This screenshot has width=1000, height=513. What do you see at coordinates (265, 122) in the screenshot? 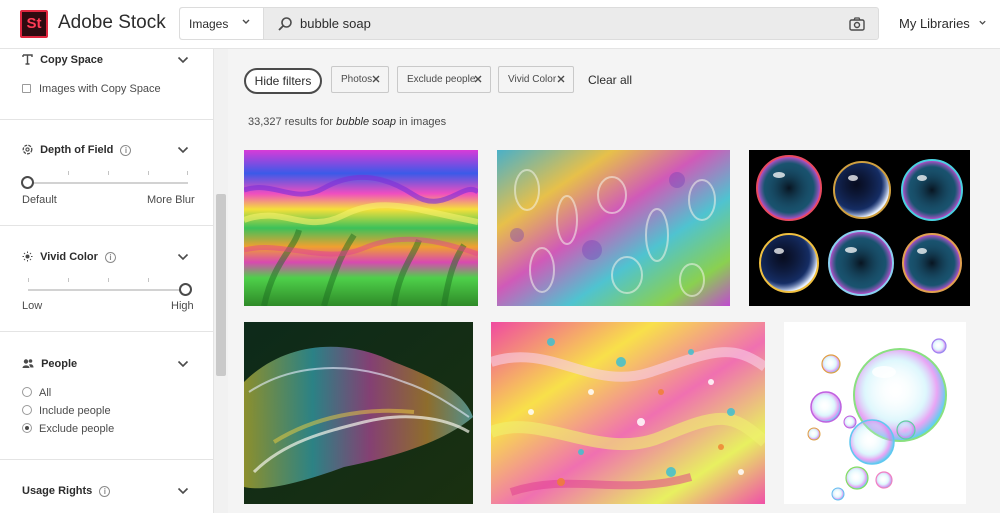
I see `results-count: 33,327` at bounding box center [265, 122].